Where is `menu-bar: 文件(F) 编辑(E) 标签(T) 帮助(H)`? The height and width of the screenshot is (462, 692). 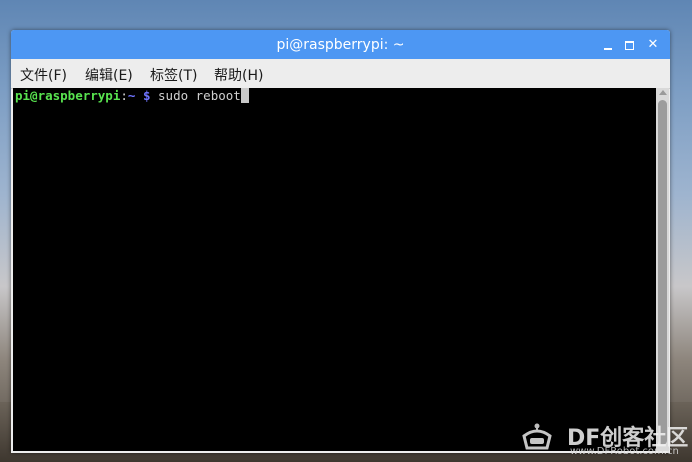
menu-bar: 文件(F) 编辑(E) 标签(T) 帮助(H) is located at coordinates (340, 74).